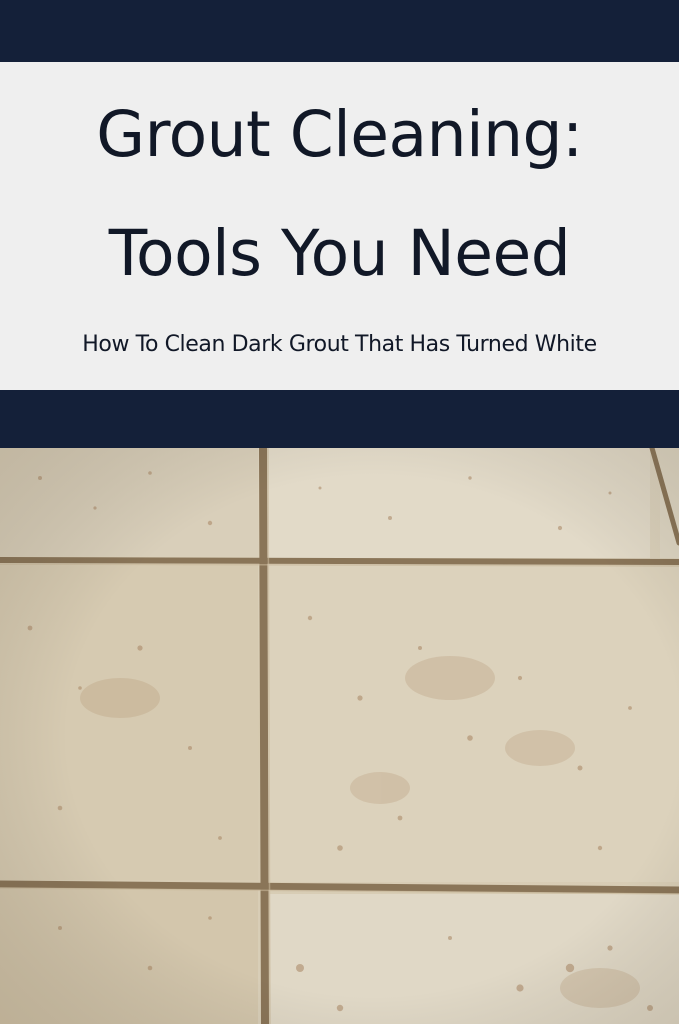 Image resolution: width=679 pixels, height=1024 pixels. Describe the element at coordinates (339, 419) in the screenshot. I see `bottom-navy-band` at that location.